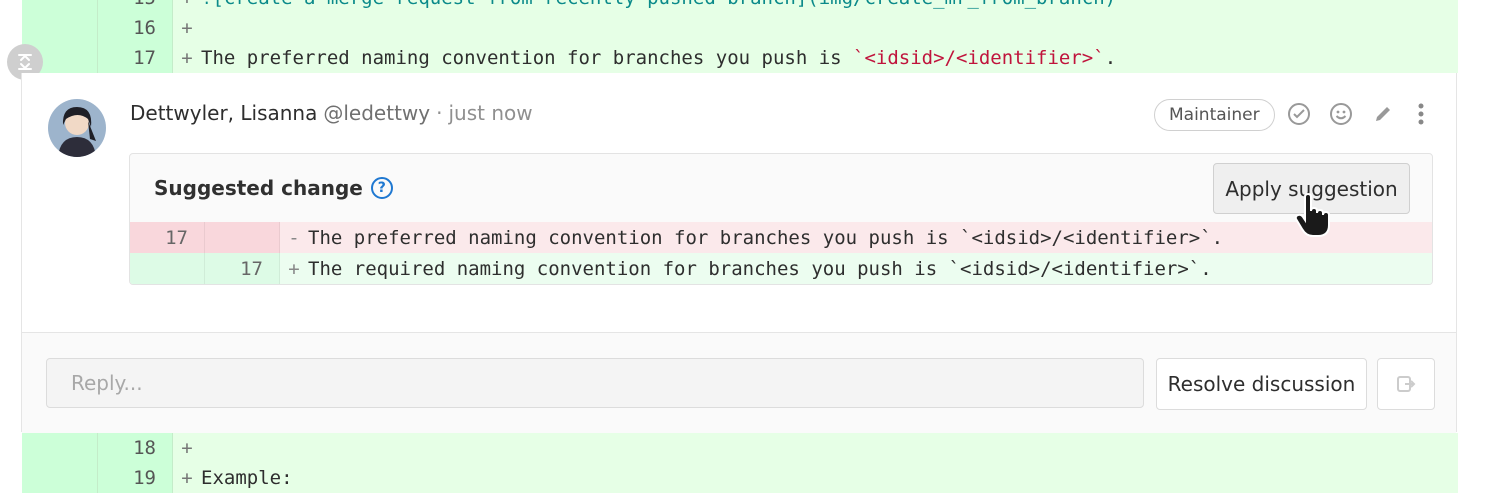 The width and height of the screenshot is (1497, 494). I want to click on line-number: 17, so click(135, 58).